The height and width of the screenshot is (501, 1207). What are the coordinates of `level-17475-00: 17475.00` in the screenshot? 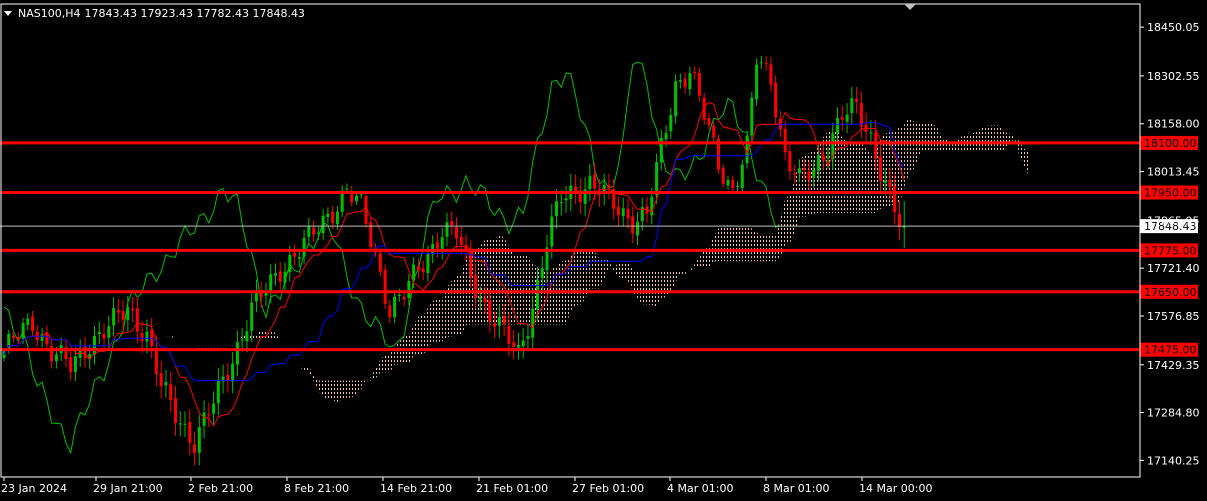 It's located at (599, 350).